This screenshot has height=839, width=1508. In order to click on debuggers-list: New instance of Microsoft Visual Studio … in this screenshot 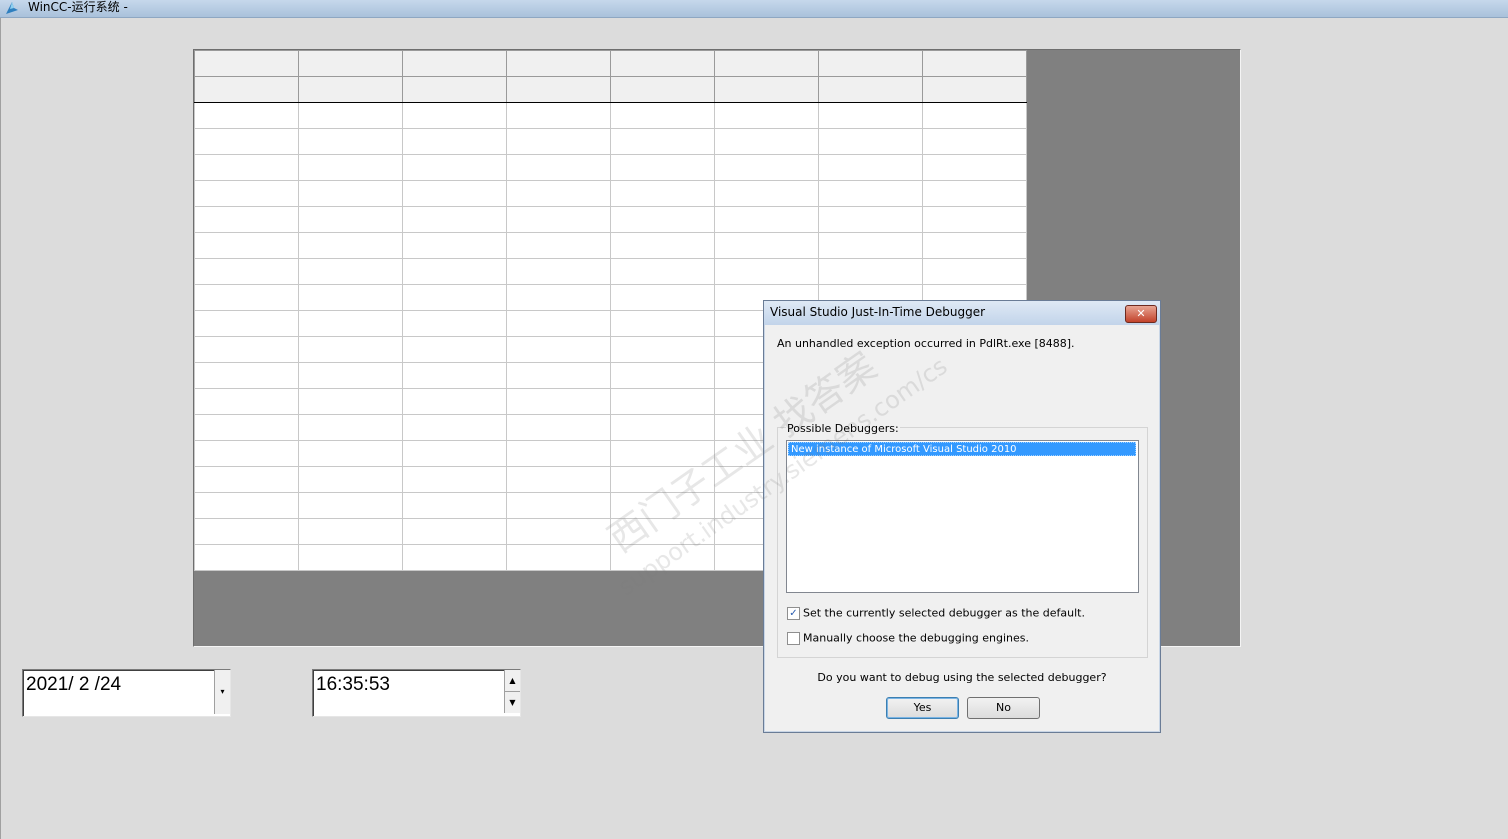, I will do `click(962, 516)`.